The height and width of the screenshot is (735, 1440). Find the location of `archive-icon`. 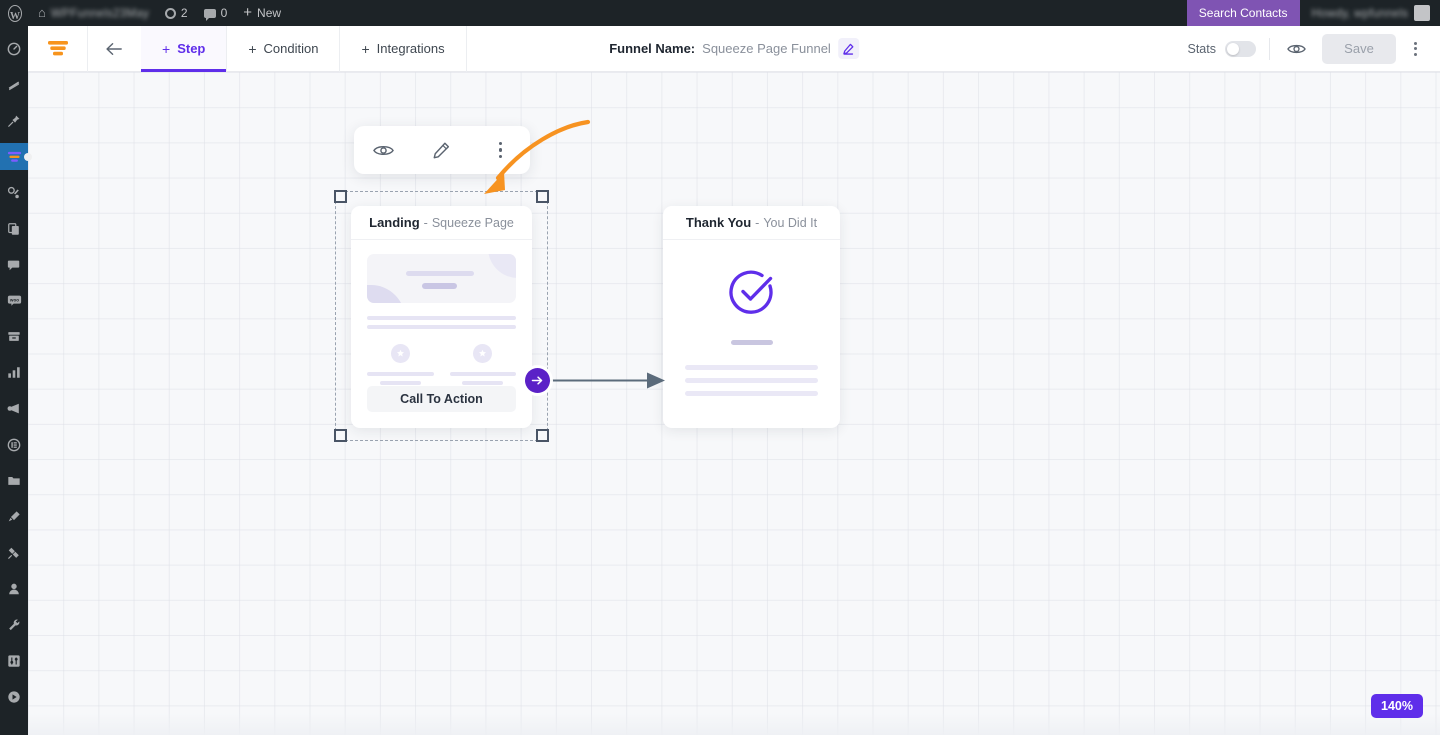

archive-icon is located at coordinates (14, 336).